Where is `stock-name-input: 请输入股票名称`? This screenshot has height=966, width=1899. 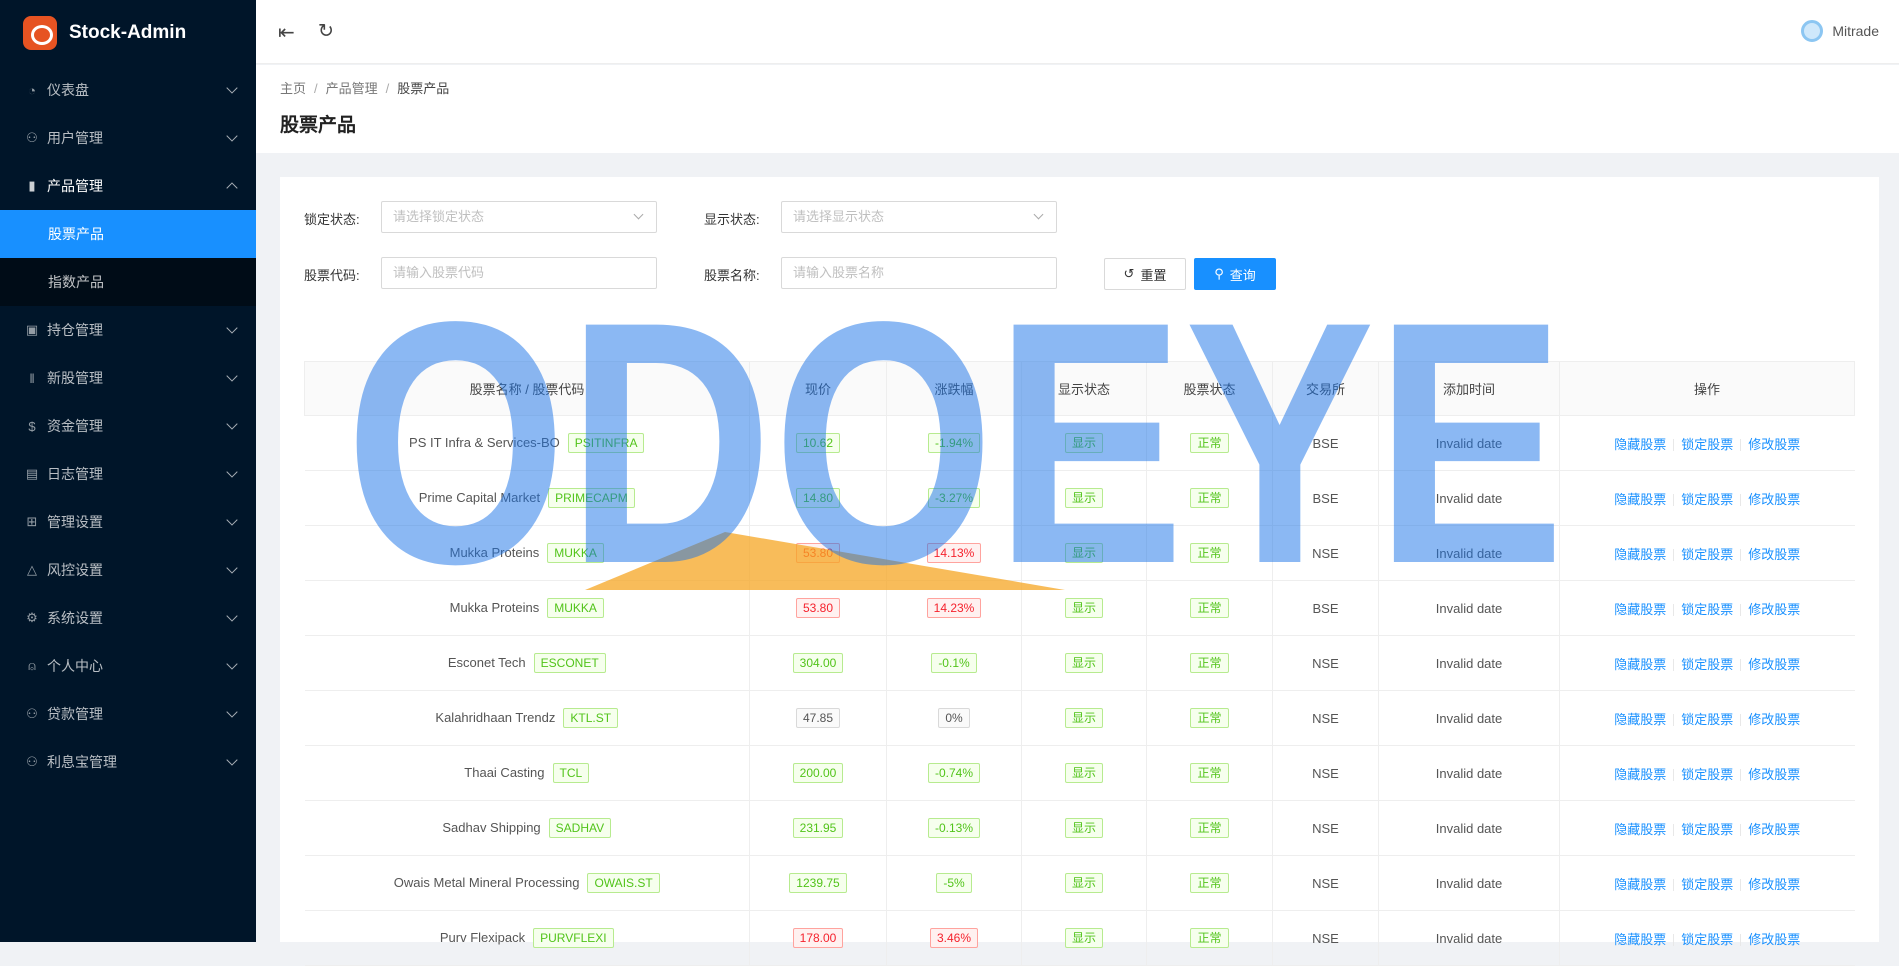 stock-name-input: 请输入股票名称 is located at coordinates (919, 273).